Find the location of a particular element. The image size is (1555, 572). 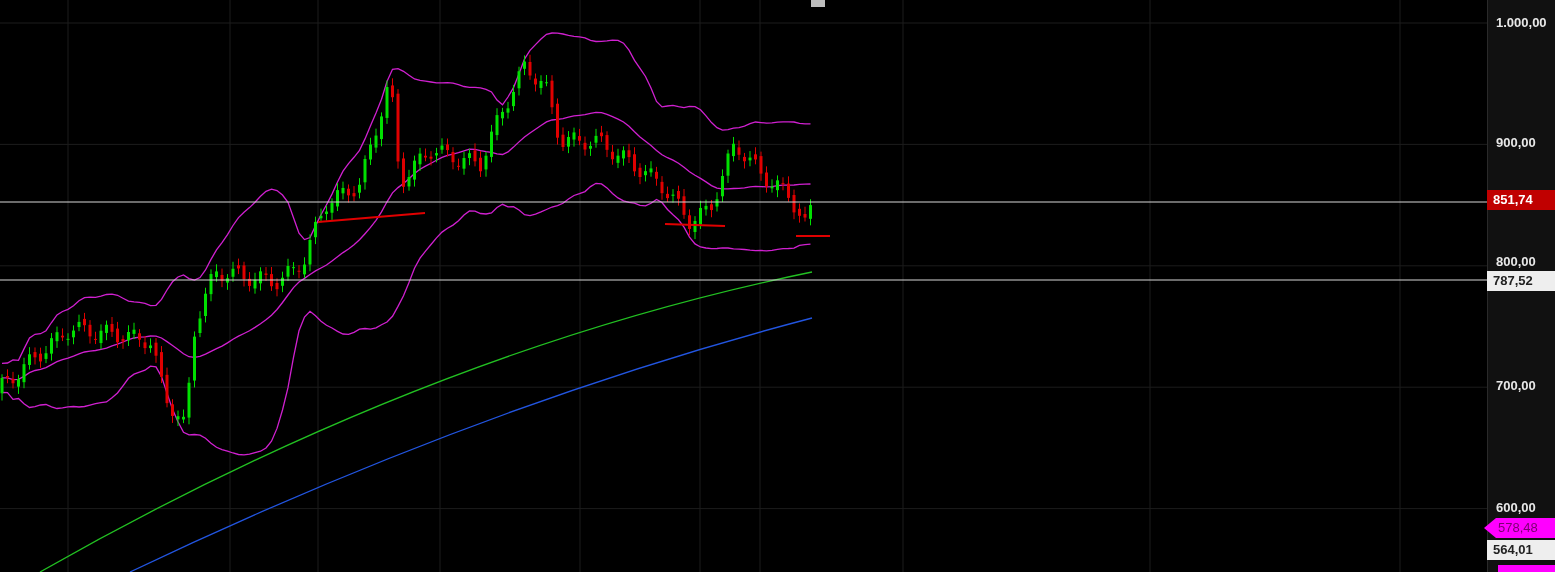

indicator-bar is located at coordinates (1526, 568).